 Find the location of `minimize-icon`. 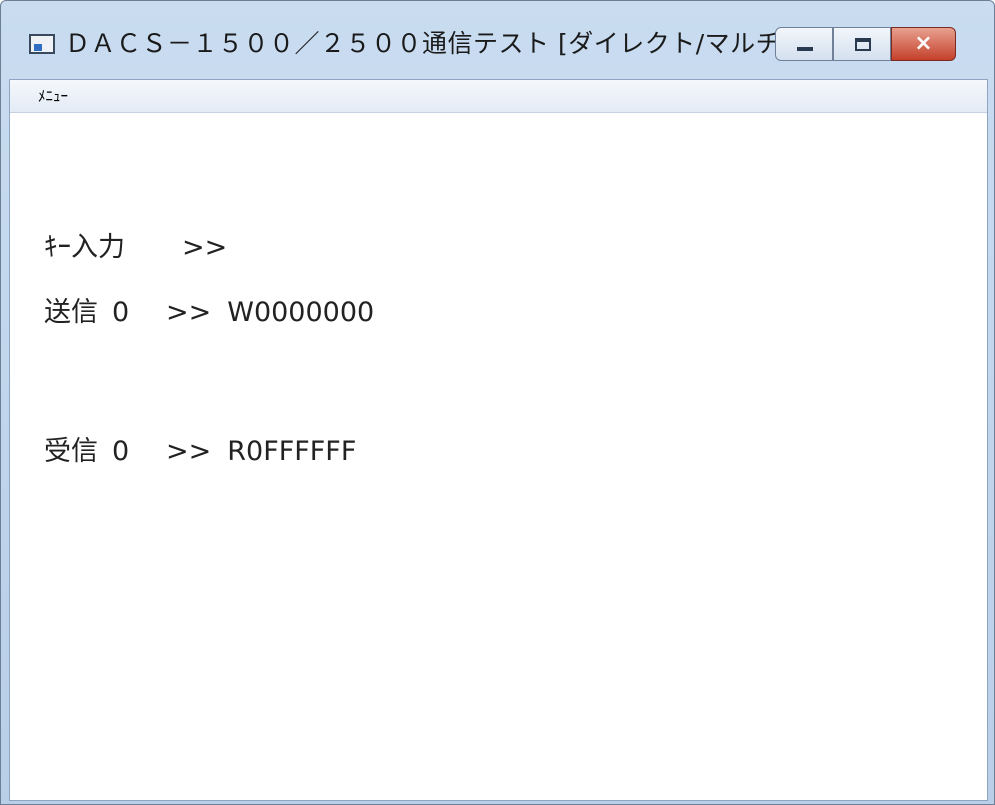

minimize-icon is located at coordinates (805, 49).